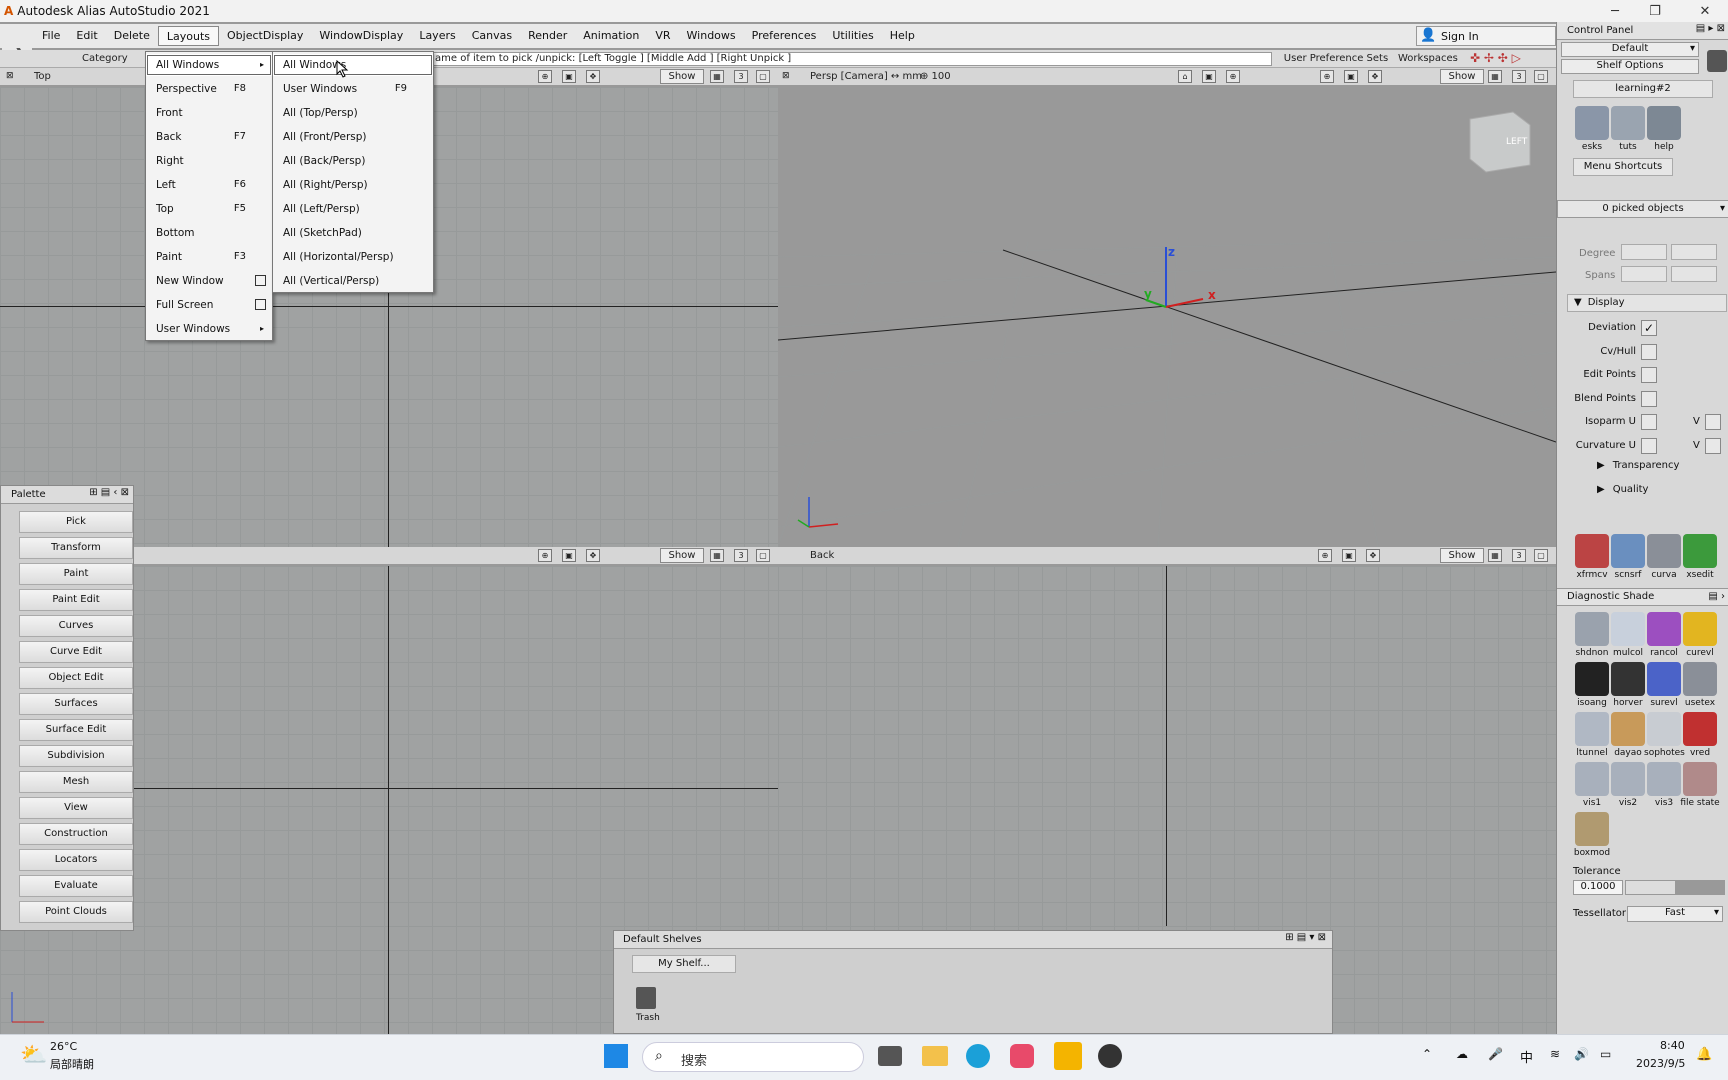  I want to click on isoang-icon, so click(1592, 679).